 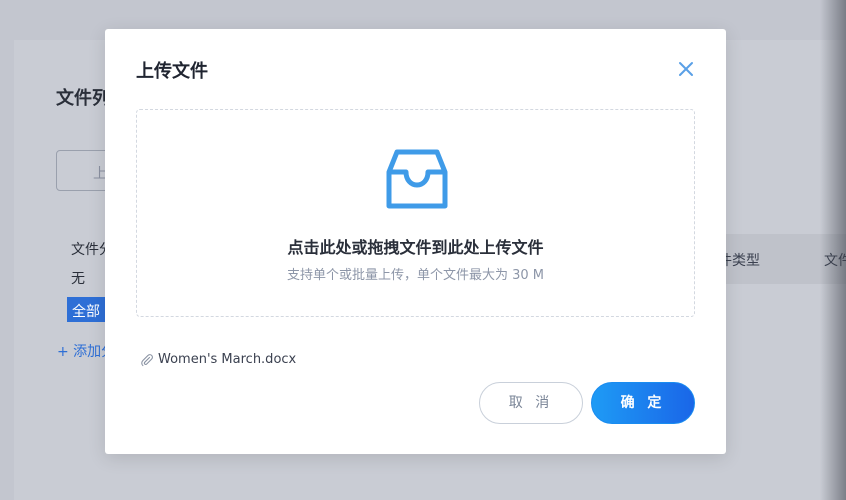 What do you see at coordinates (417, 180) in the screenshot?
I see `inbox-icon` at bounding box center [417, 180].